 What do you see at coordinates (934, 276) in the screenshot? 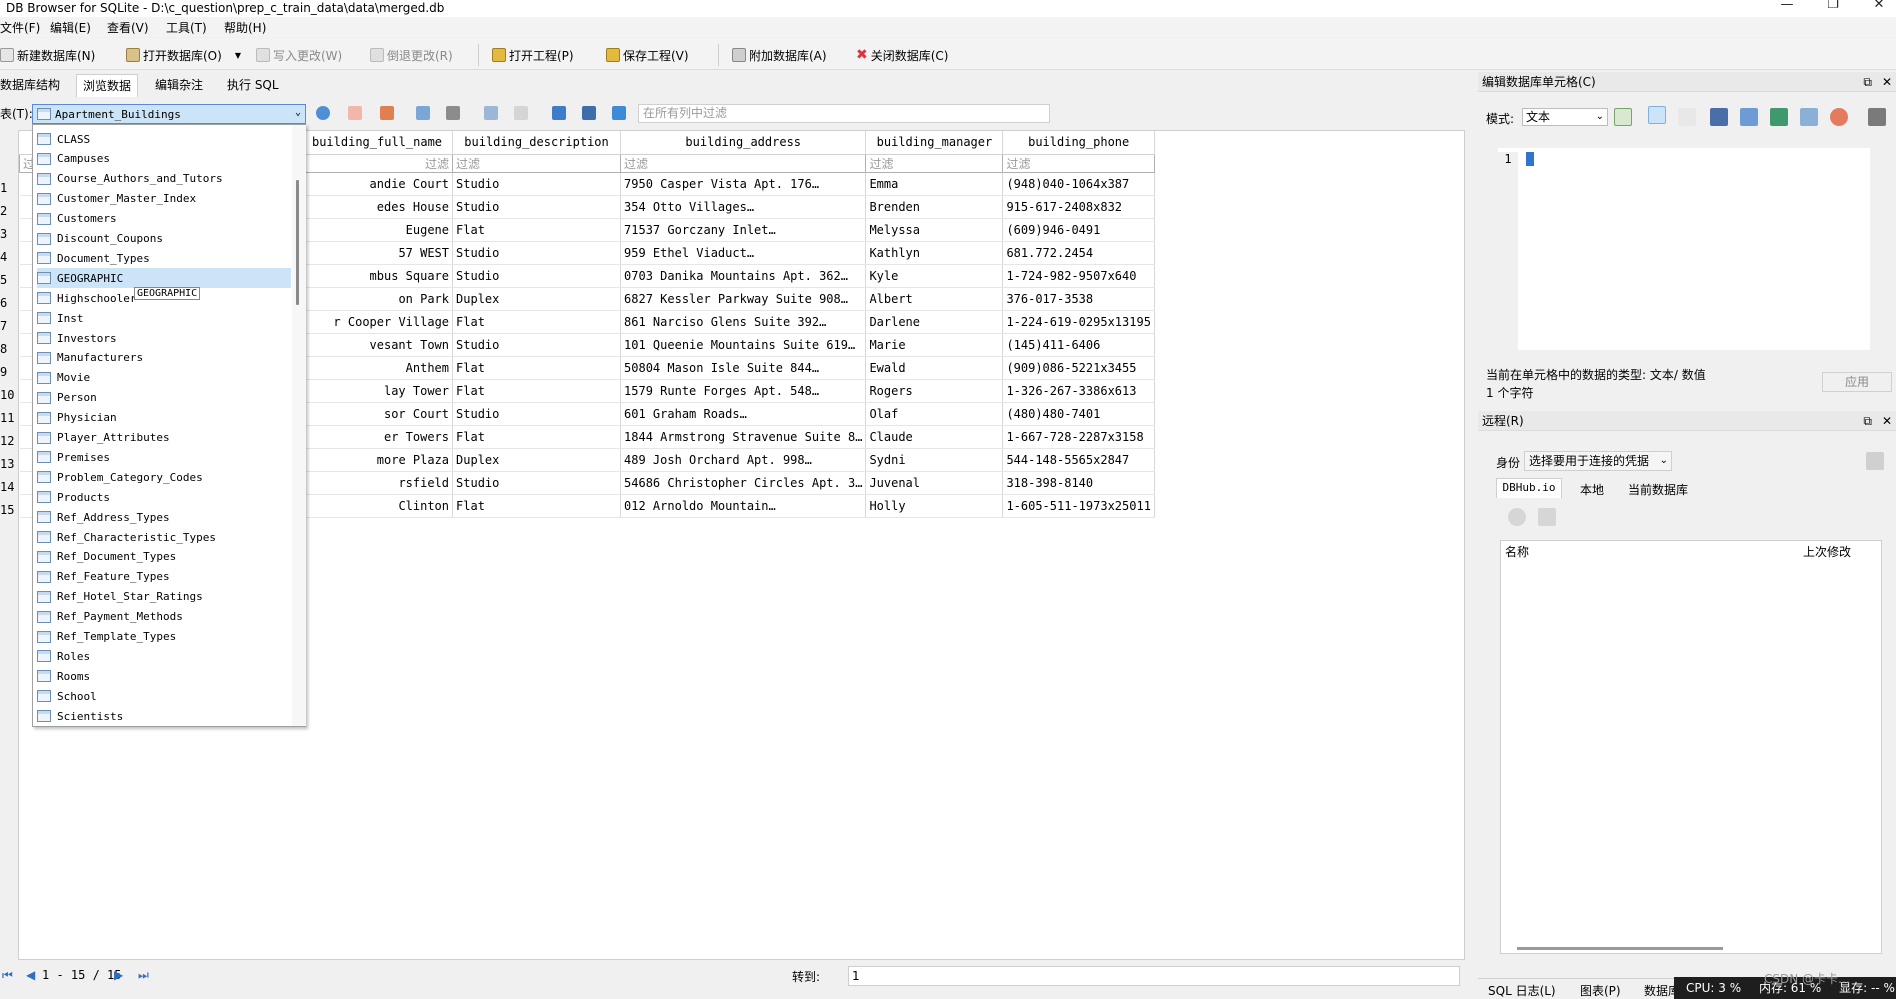
I see `table-cell: Kyle` at bounding box center [934, 276].